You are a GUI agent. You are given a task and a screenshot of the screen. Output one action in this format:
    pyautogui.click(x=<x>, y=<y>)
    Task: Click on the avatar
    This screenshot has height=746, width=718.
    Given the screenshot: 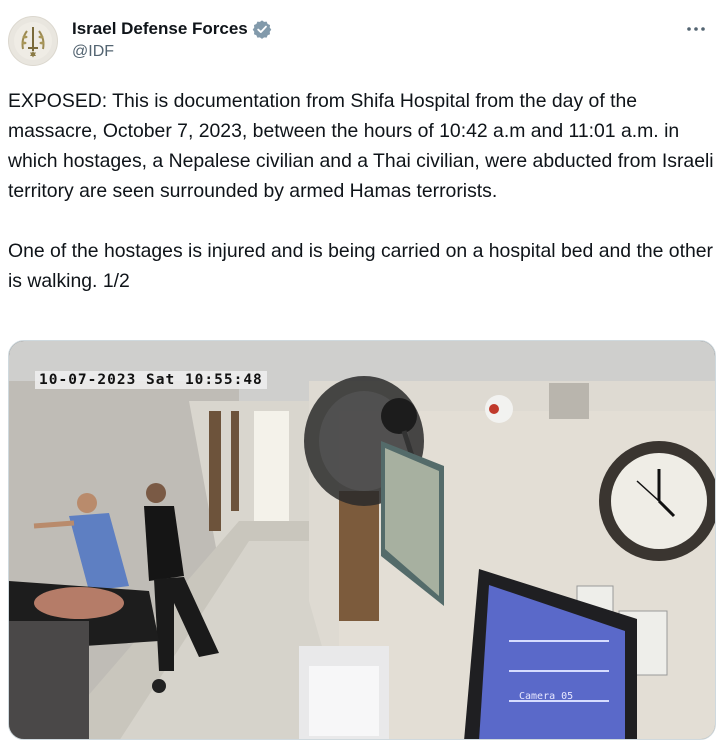 What is the action you would take?
    pyautogui.click(x=33, y=41)
    